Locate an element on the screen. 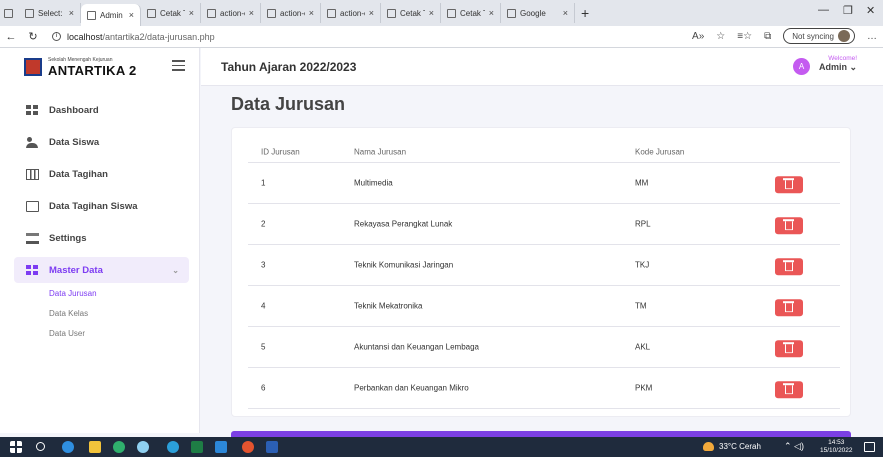  document-icon is located at coordinates (32, 206).